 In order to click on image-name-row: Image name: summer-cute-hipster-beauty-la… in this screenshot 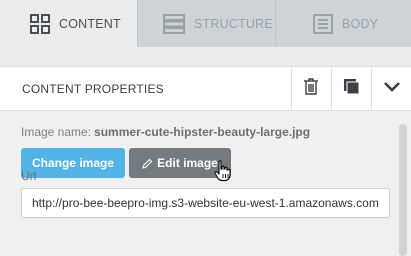, I will do `click(165, 132)`.